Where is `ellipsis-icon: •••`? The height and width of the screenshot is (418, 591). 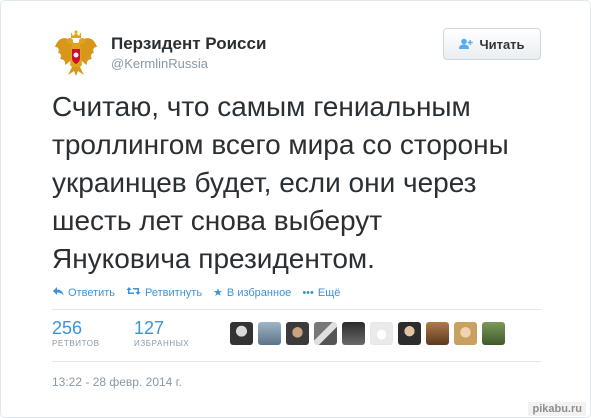
ellipsis-icon: ••• is located at coordinates (308, 292).